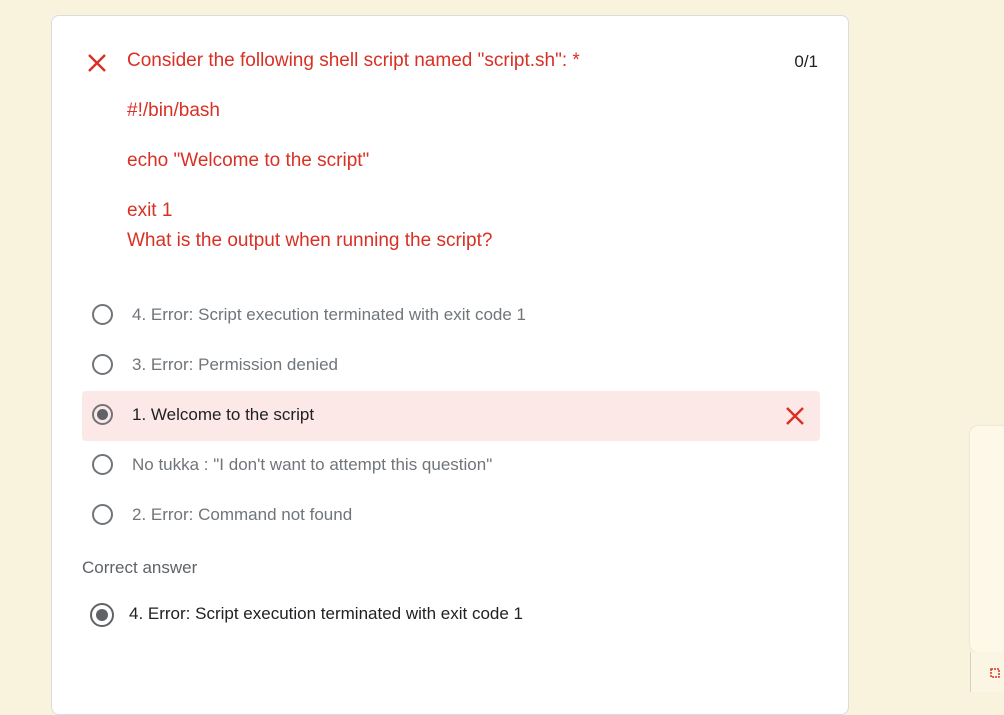 This screenshot has height=715, width=1004. What do you see at coordinates (235, 364) in the screenshot?
I see `option-label: 3. Error: Permission denied` at bounding box center [235, 364].